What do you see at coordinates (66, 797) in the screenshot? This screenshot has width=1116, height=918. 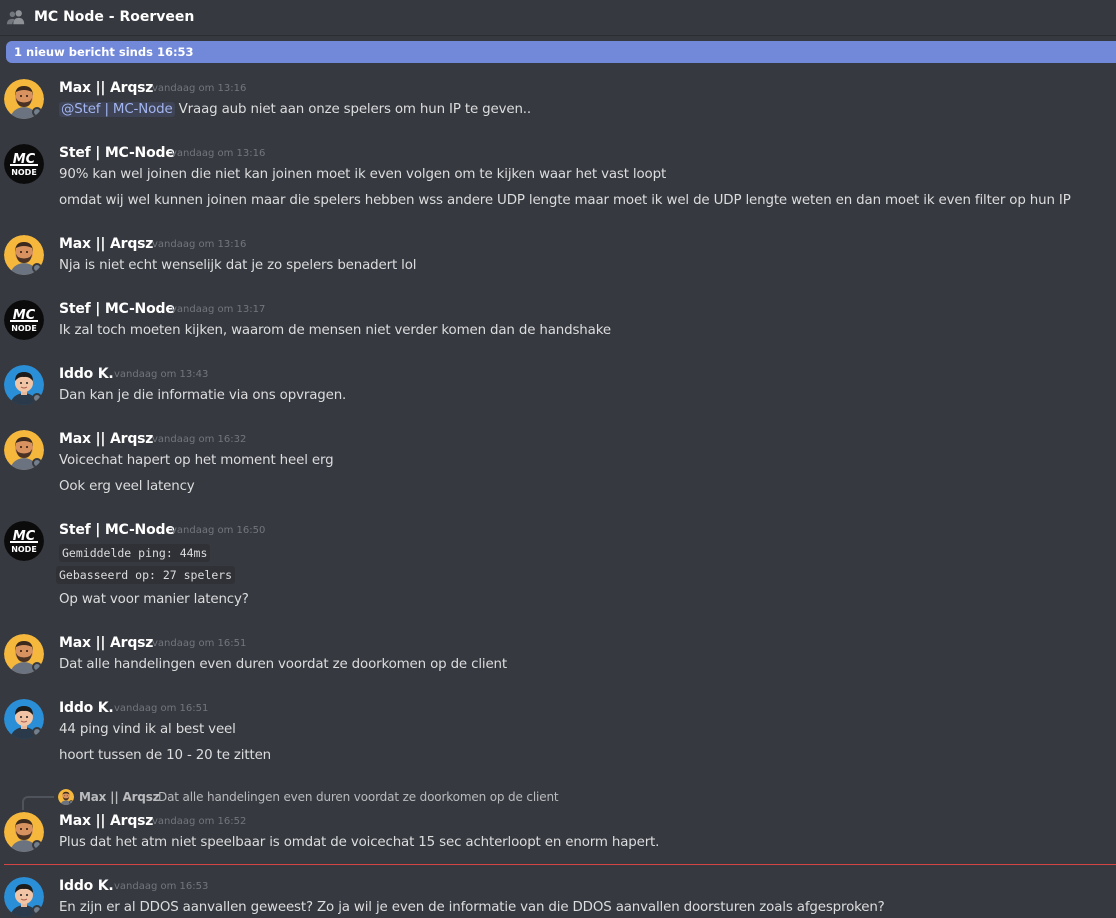 I see `reply-avatar` at bounding box center [66, 797].